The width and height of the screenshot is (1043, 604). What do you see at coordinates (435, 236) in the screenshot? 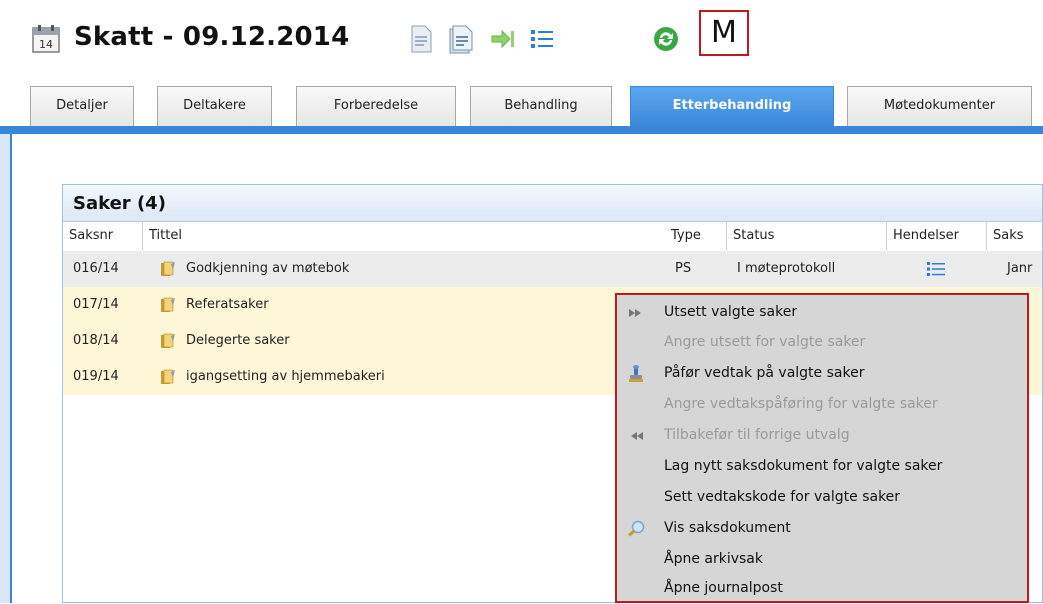
I see `column-header-tittel: Tittel` at bounding box center [435, 236].